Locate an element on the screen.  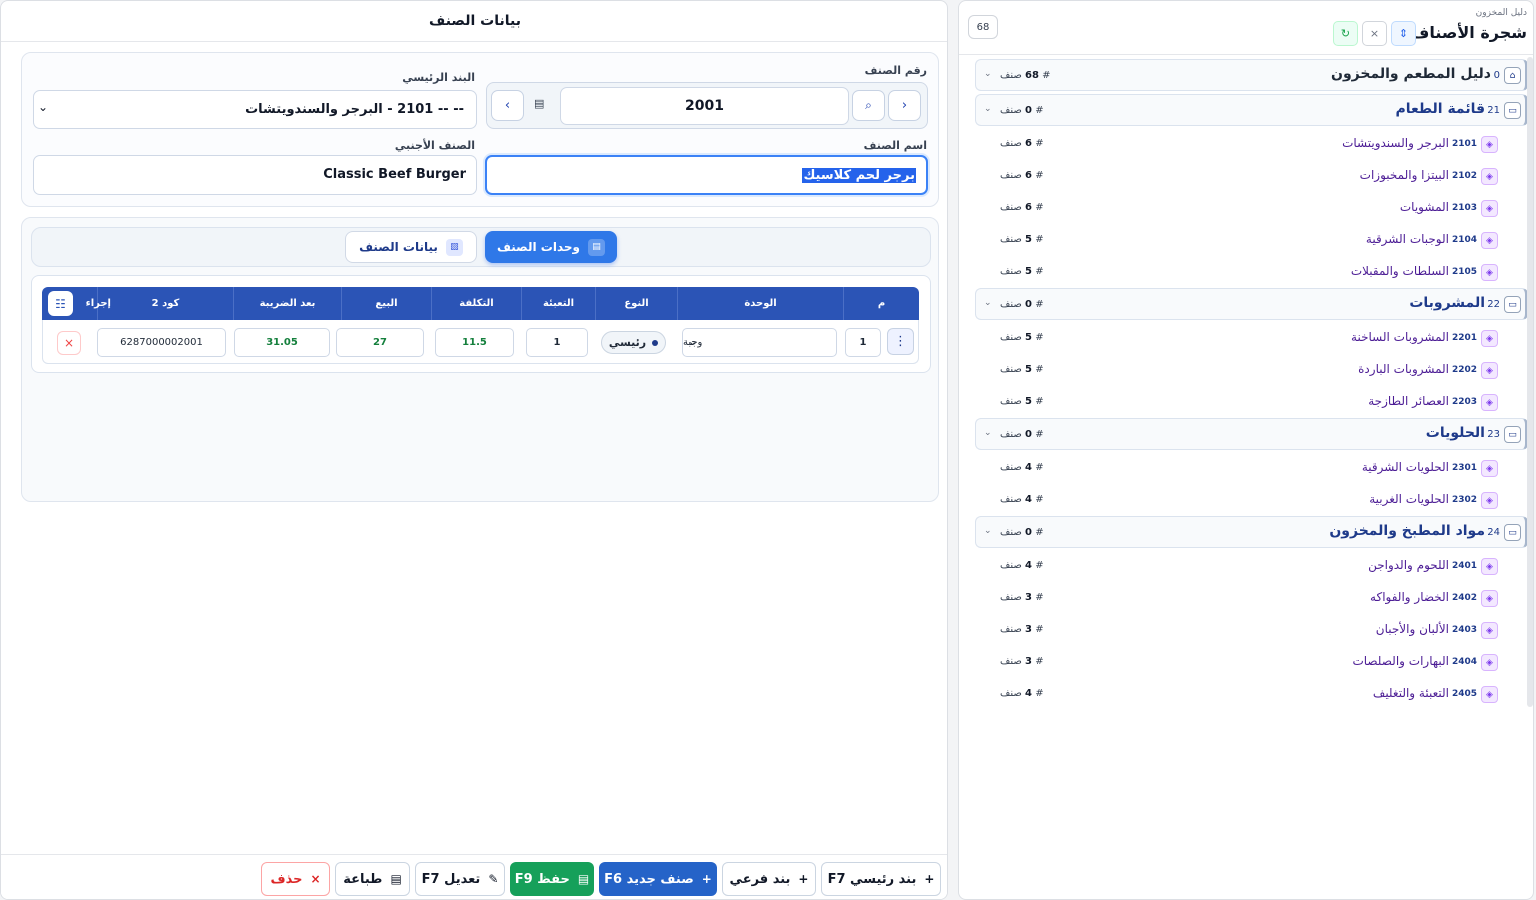
node-code: 0 is located at coordinates (1496, 75).